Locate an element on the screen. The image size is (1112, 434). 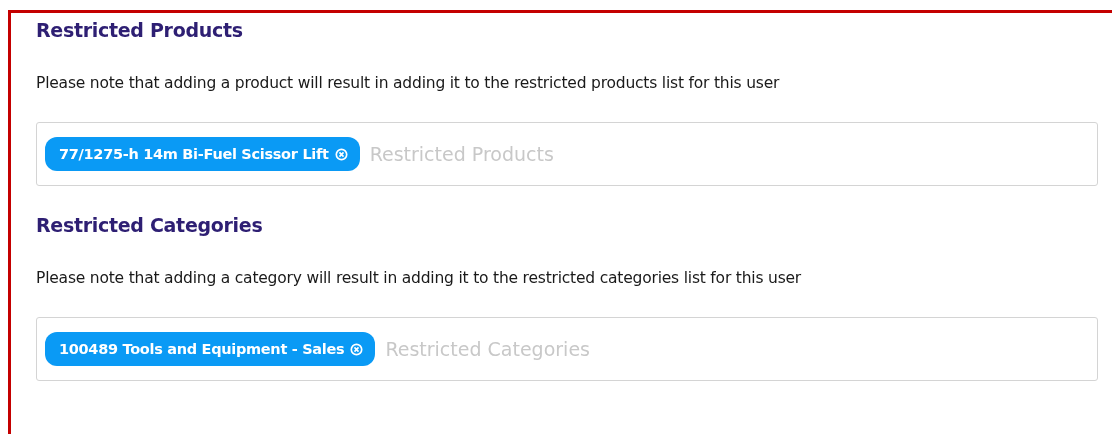
section-title: Restricted Categories is located at coordinates (149, 225).